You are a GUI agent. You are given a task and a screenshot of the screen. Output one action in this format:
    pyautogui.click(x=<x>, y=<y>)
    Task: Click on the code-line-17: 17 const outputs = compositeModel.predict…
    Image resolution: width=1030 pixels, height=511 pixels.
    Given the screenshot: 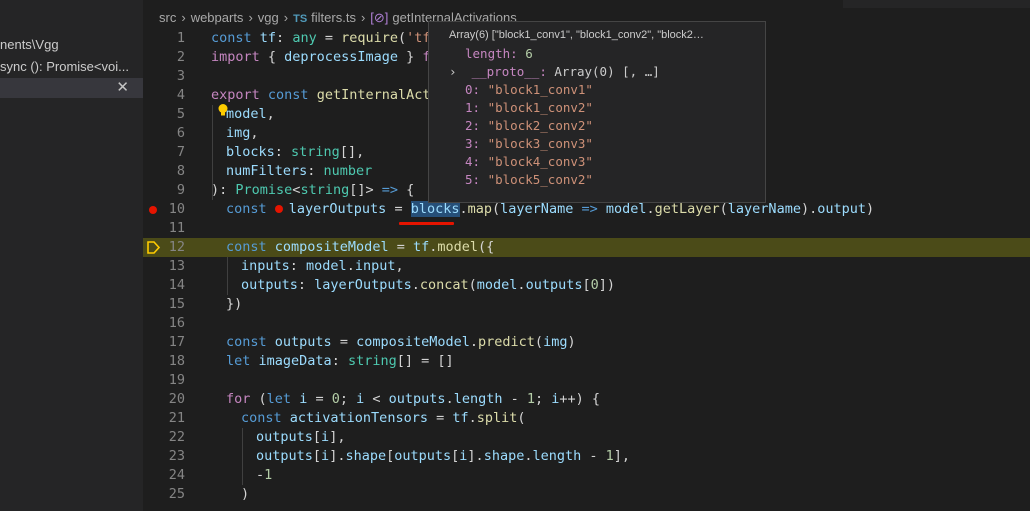 What is the action you would take?
    pyautogui.click(x=586, y=342)
    